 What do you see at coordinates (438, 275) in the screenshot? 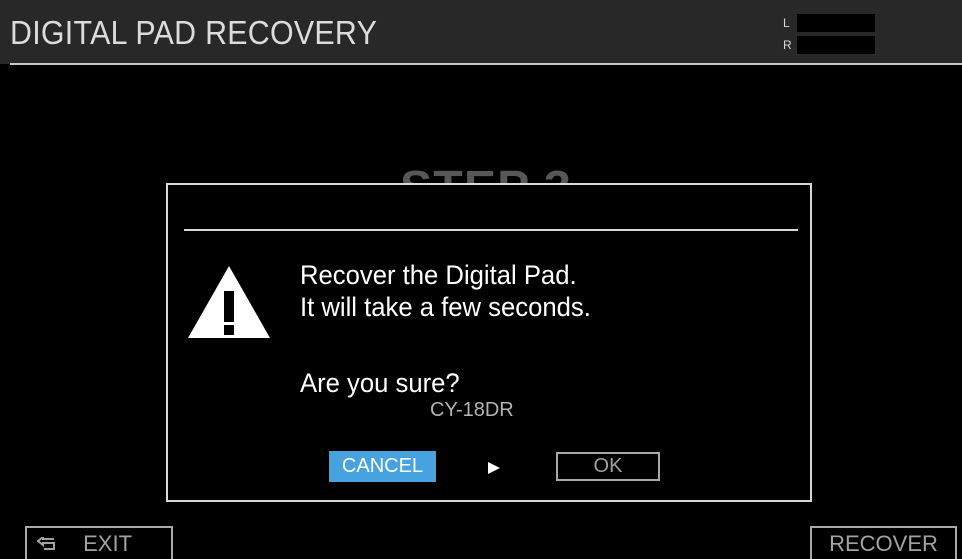
I see `dialog-message-line-1: Recover the Digital Pad.` at bounding box center [438, 275].